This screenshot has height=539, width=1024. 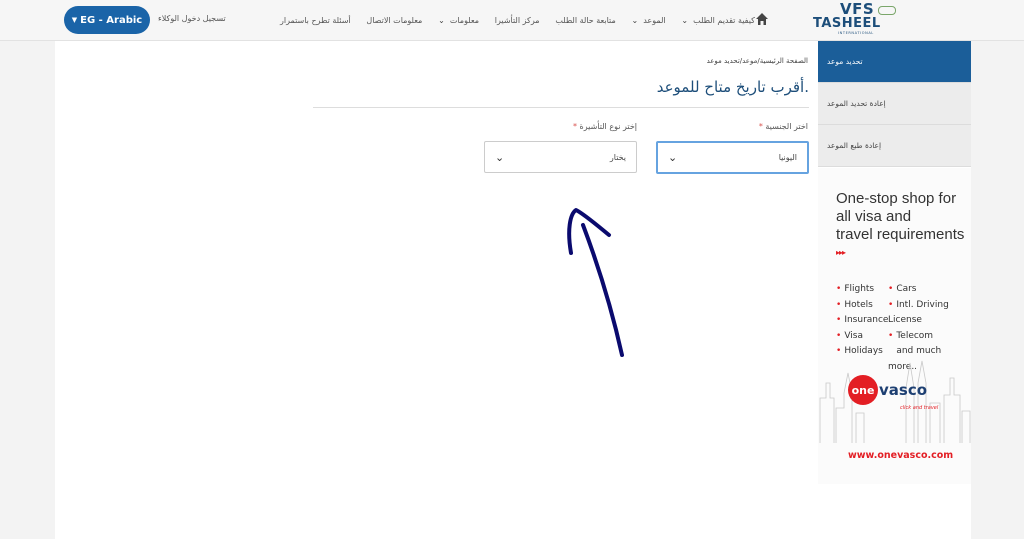 What do you see at coordinates (608, 126) in the screenshot?
I see `visa-type-label-text: إختر نوع التأشيرة` at bounding box center [608, 126].